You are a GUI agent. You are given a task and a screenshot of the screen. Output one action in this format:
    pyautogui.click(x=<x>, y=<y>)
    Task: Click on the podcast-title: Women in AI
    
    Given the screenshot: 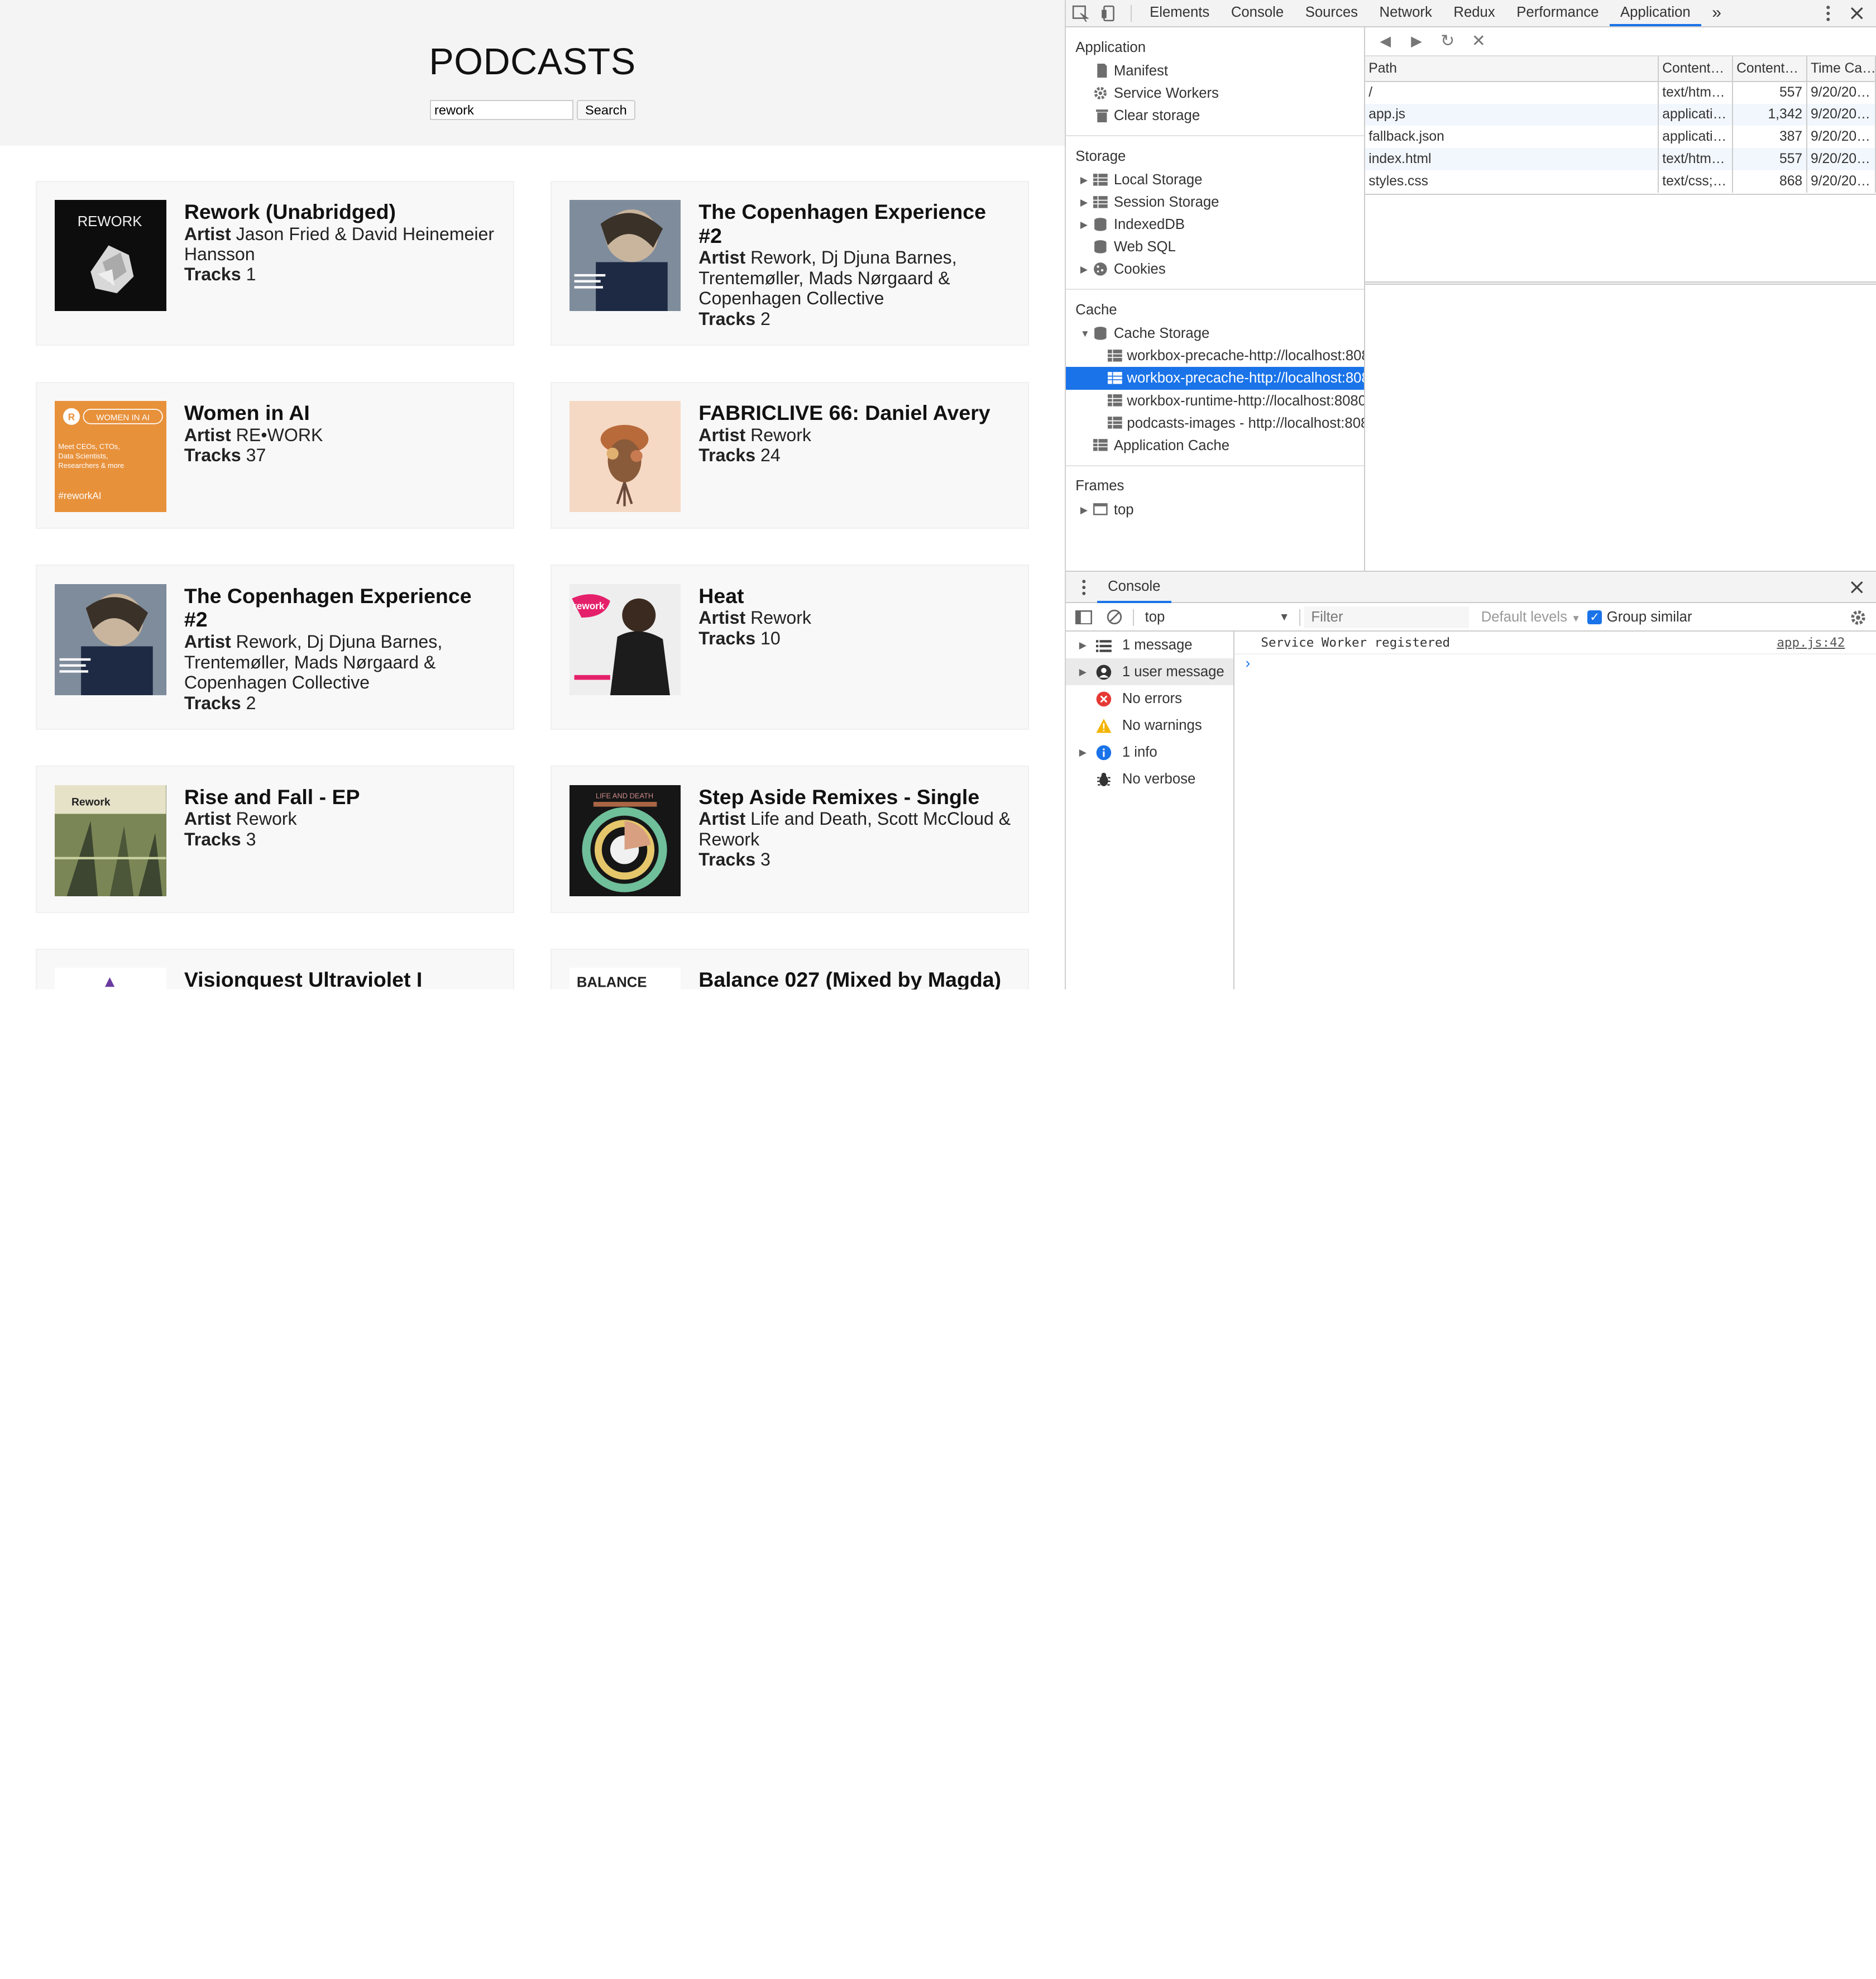 What is the action you would take?
    pyautogui.click(x=340, y=413)
    